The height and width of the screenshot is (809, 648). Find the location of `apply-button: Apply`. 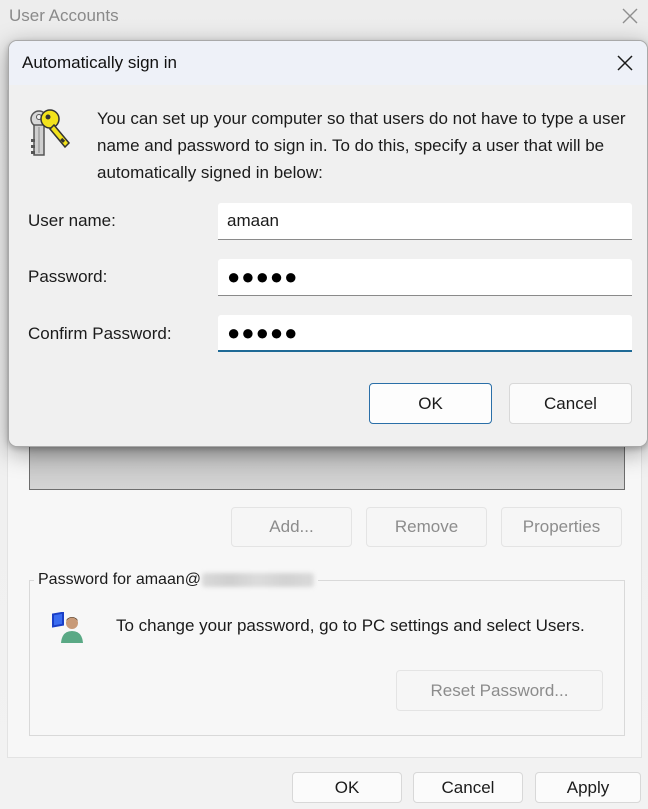

apply-button: Apply is located at coordinates (588, 787).